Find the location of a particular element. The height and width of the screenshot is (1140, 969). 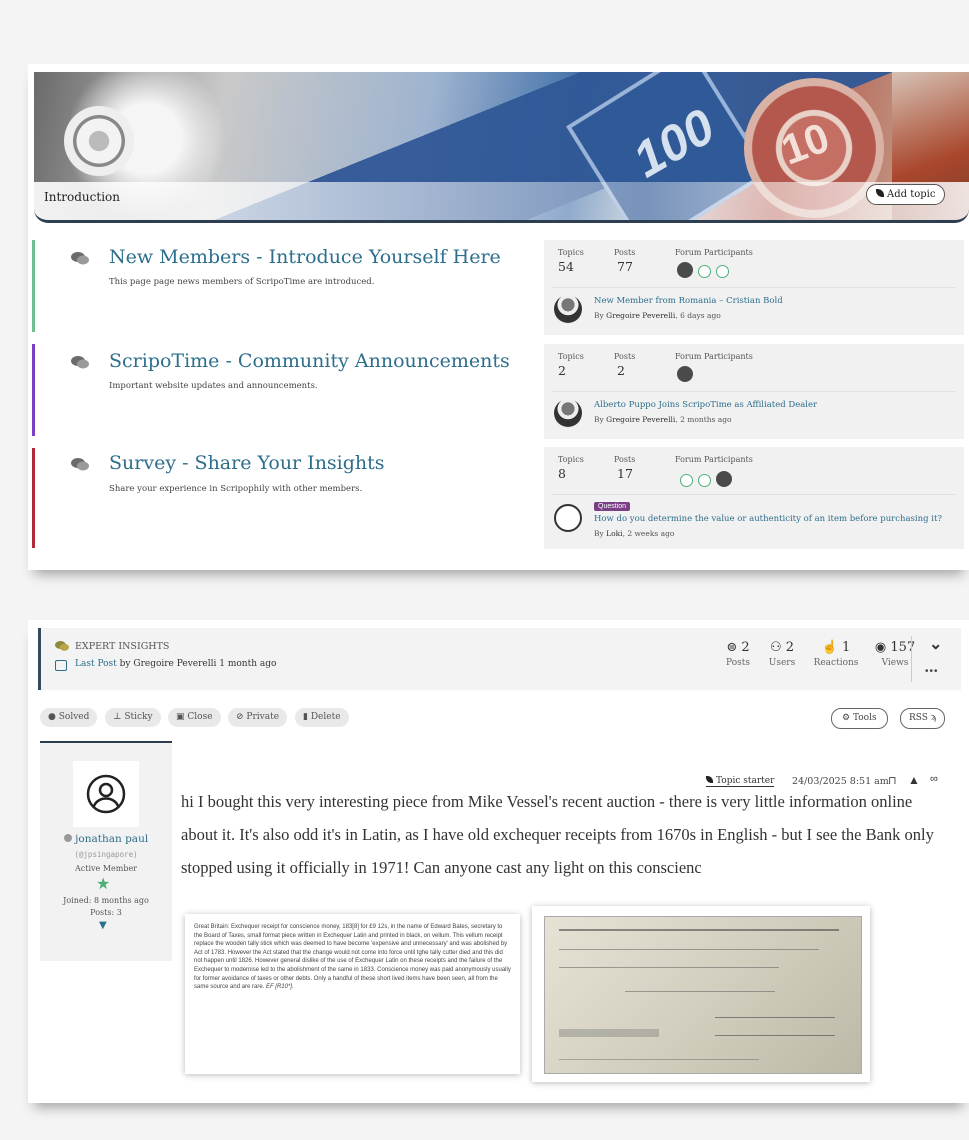

stat-posts: ⊜ 2 Posts is located at coordinates (738, 654).